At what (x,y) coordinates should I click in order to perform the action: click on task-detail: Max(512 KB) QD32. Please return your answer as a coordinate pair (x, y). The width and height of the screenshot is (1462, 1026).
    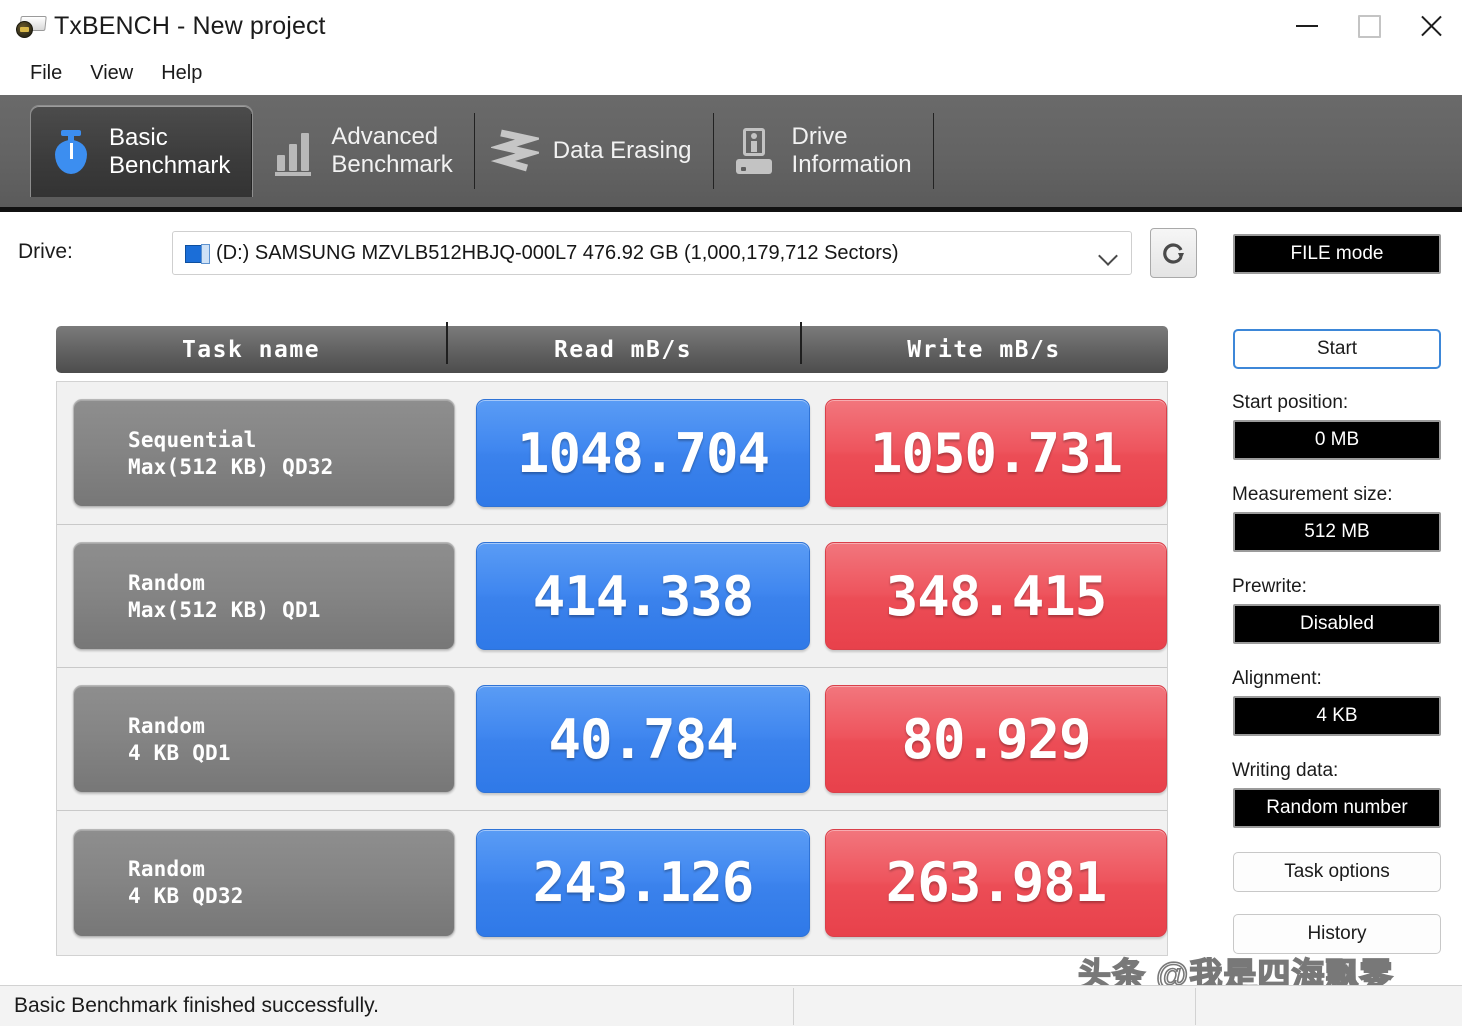
    Looking at the image, I should click on (231, 466).